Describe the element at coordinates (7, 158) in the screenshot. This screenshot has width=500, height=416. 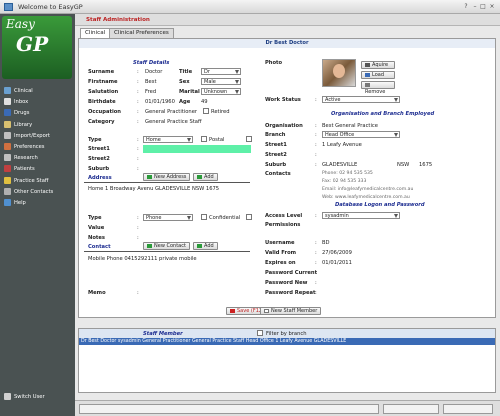
I see `research-icon` at that location.